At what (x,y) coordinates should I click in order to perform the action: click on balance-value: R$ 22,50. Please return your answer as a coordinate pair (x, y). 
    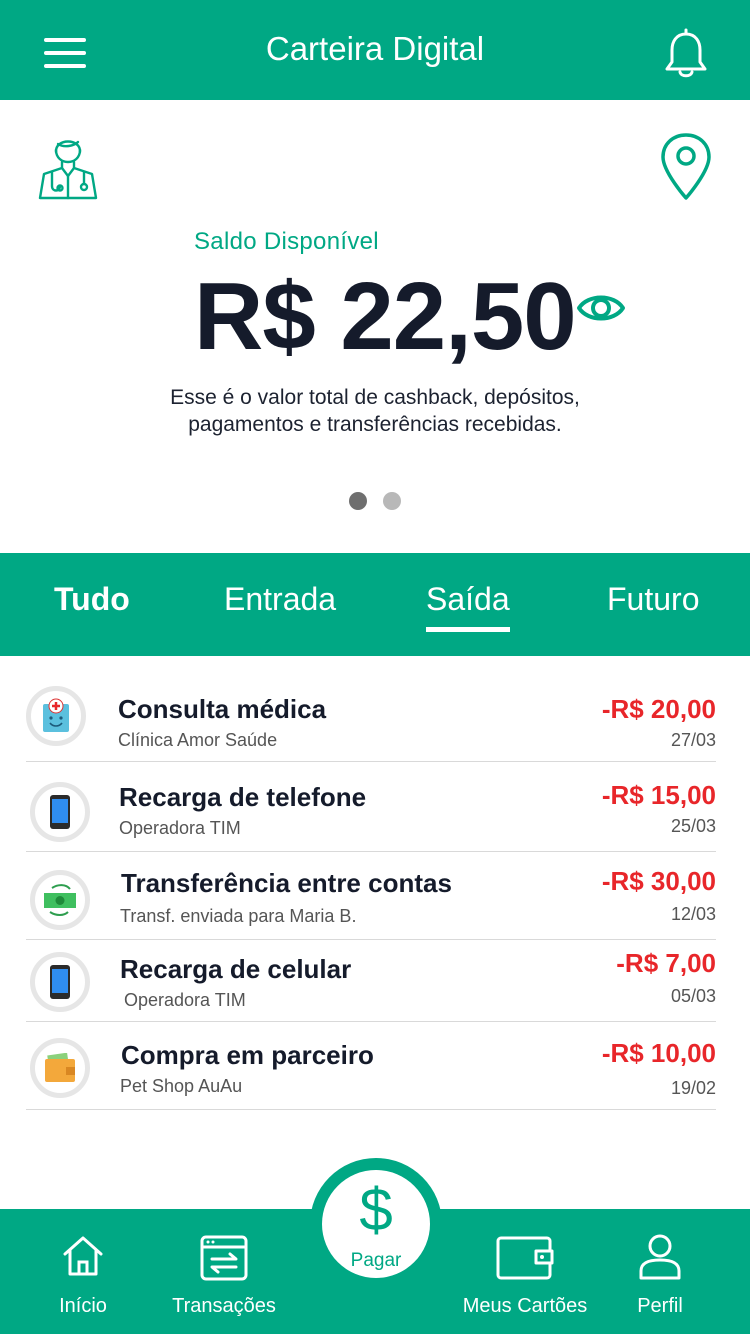
    Looking at the image, I should click on (385, 316).